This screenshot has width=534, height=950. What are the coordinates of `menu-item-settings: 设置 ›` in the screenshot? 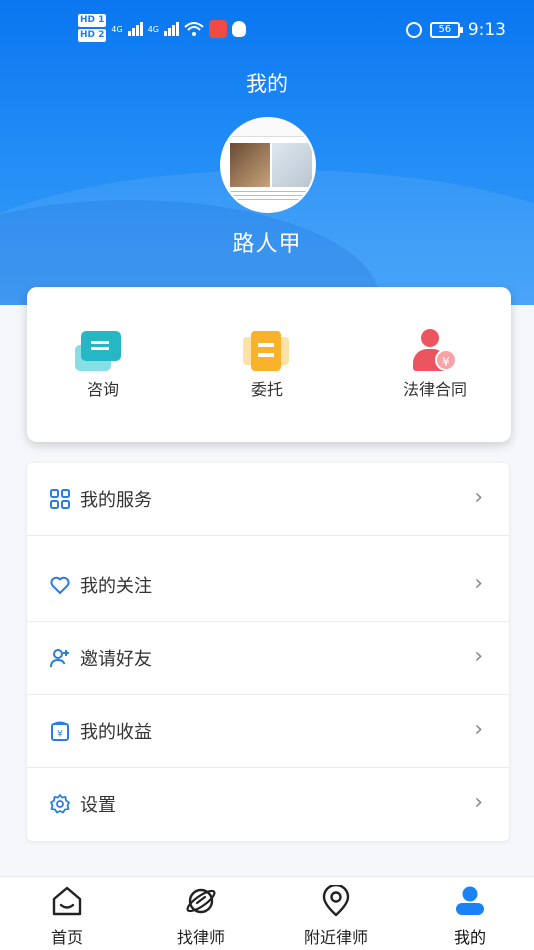 It's located at (268, 804).